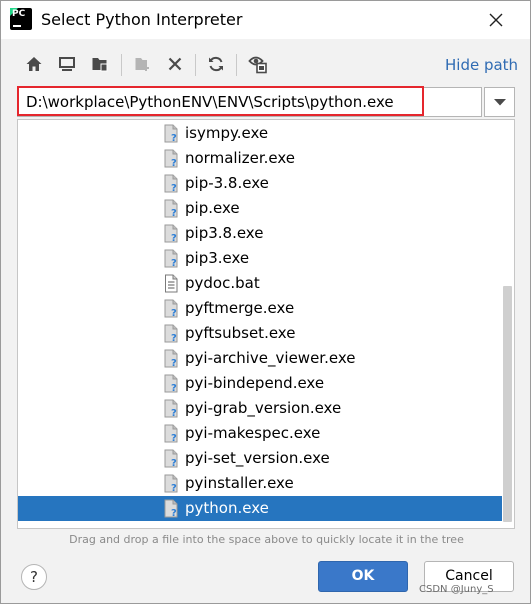  I want to click on tree-item: pydoc.bat, so click(260, 283).